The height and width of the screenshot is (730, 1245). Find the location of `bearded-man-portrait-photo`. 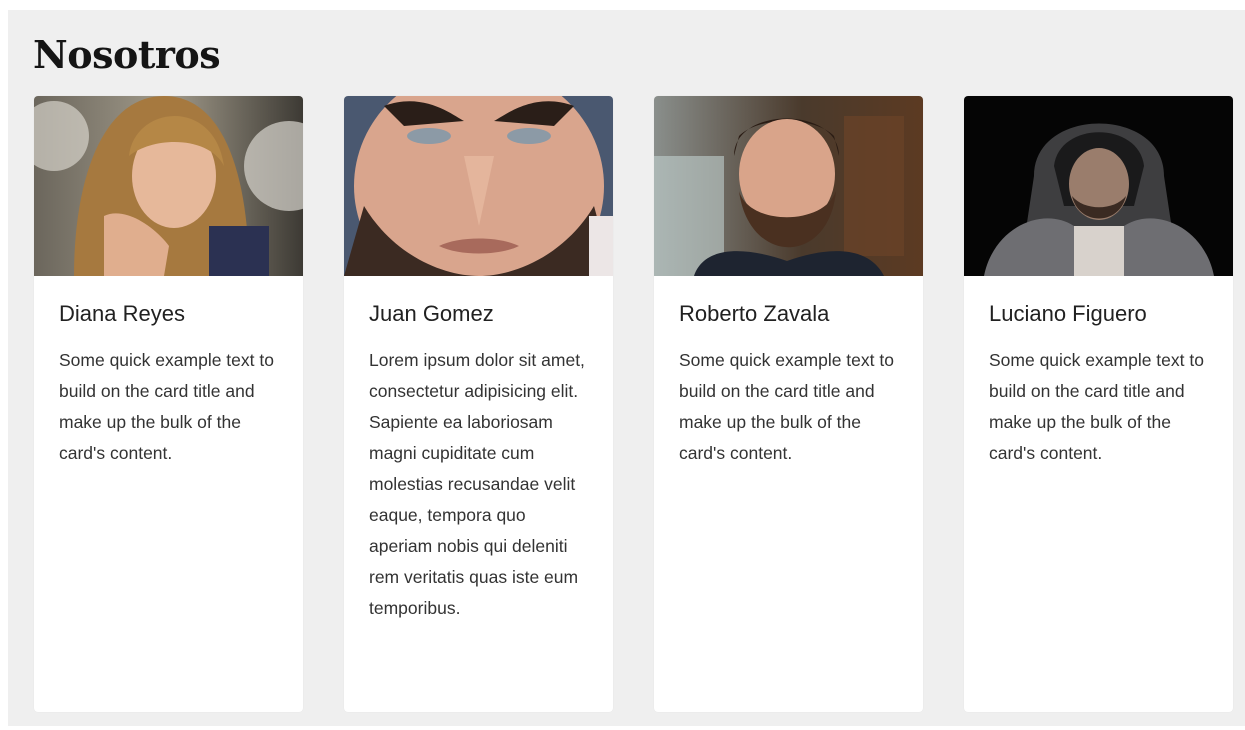

bearded-man-portrait-photo is located at coordinates (788, 186).